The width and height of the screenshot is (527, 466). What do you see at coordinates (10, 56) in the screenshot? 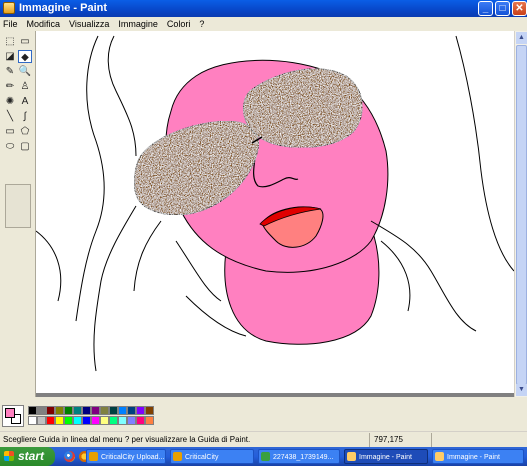
I see `eraser-icon: ◪` at bounding box center [10, 56].